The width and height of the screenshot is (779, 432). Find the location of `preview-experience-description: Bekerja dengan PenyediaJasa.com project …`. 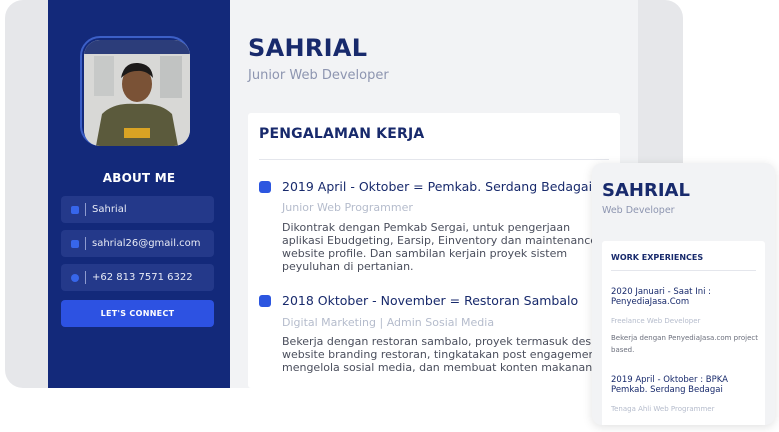

preview-experience-description: Bekerja dengan PenyediaJasa.com project … is located at coordinates (684, 344).